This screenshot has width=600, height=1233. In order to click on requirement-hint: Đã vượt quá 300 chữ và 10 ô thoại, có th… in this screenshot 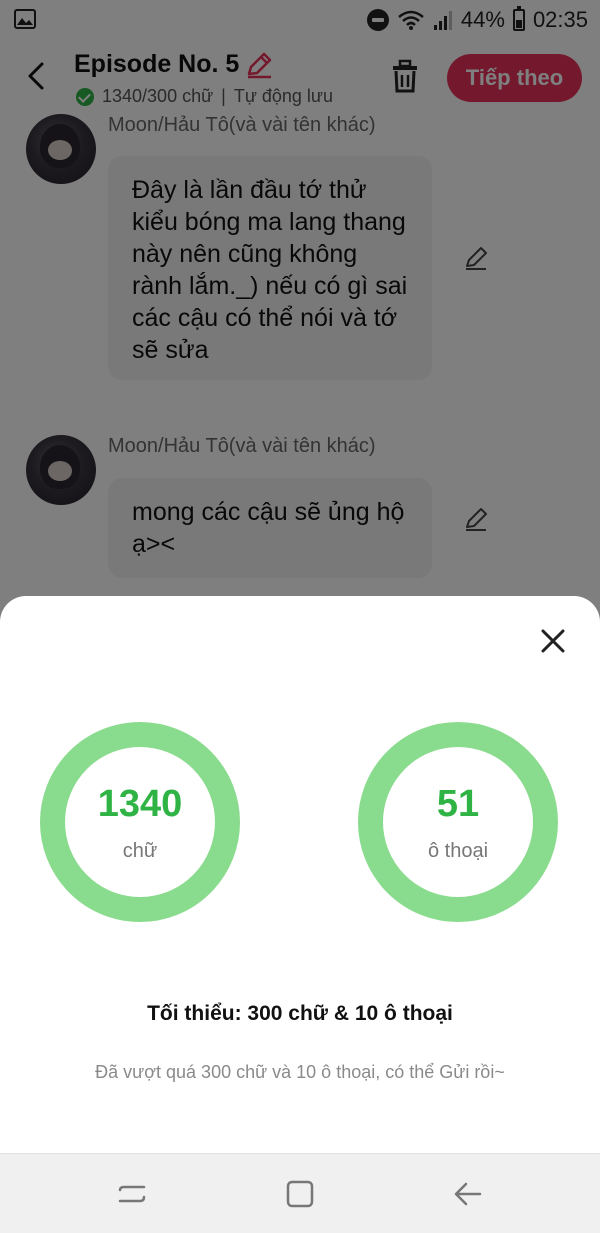, I will do `click(300, 1072)`.